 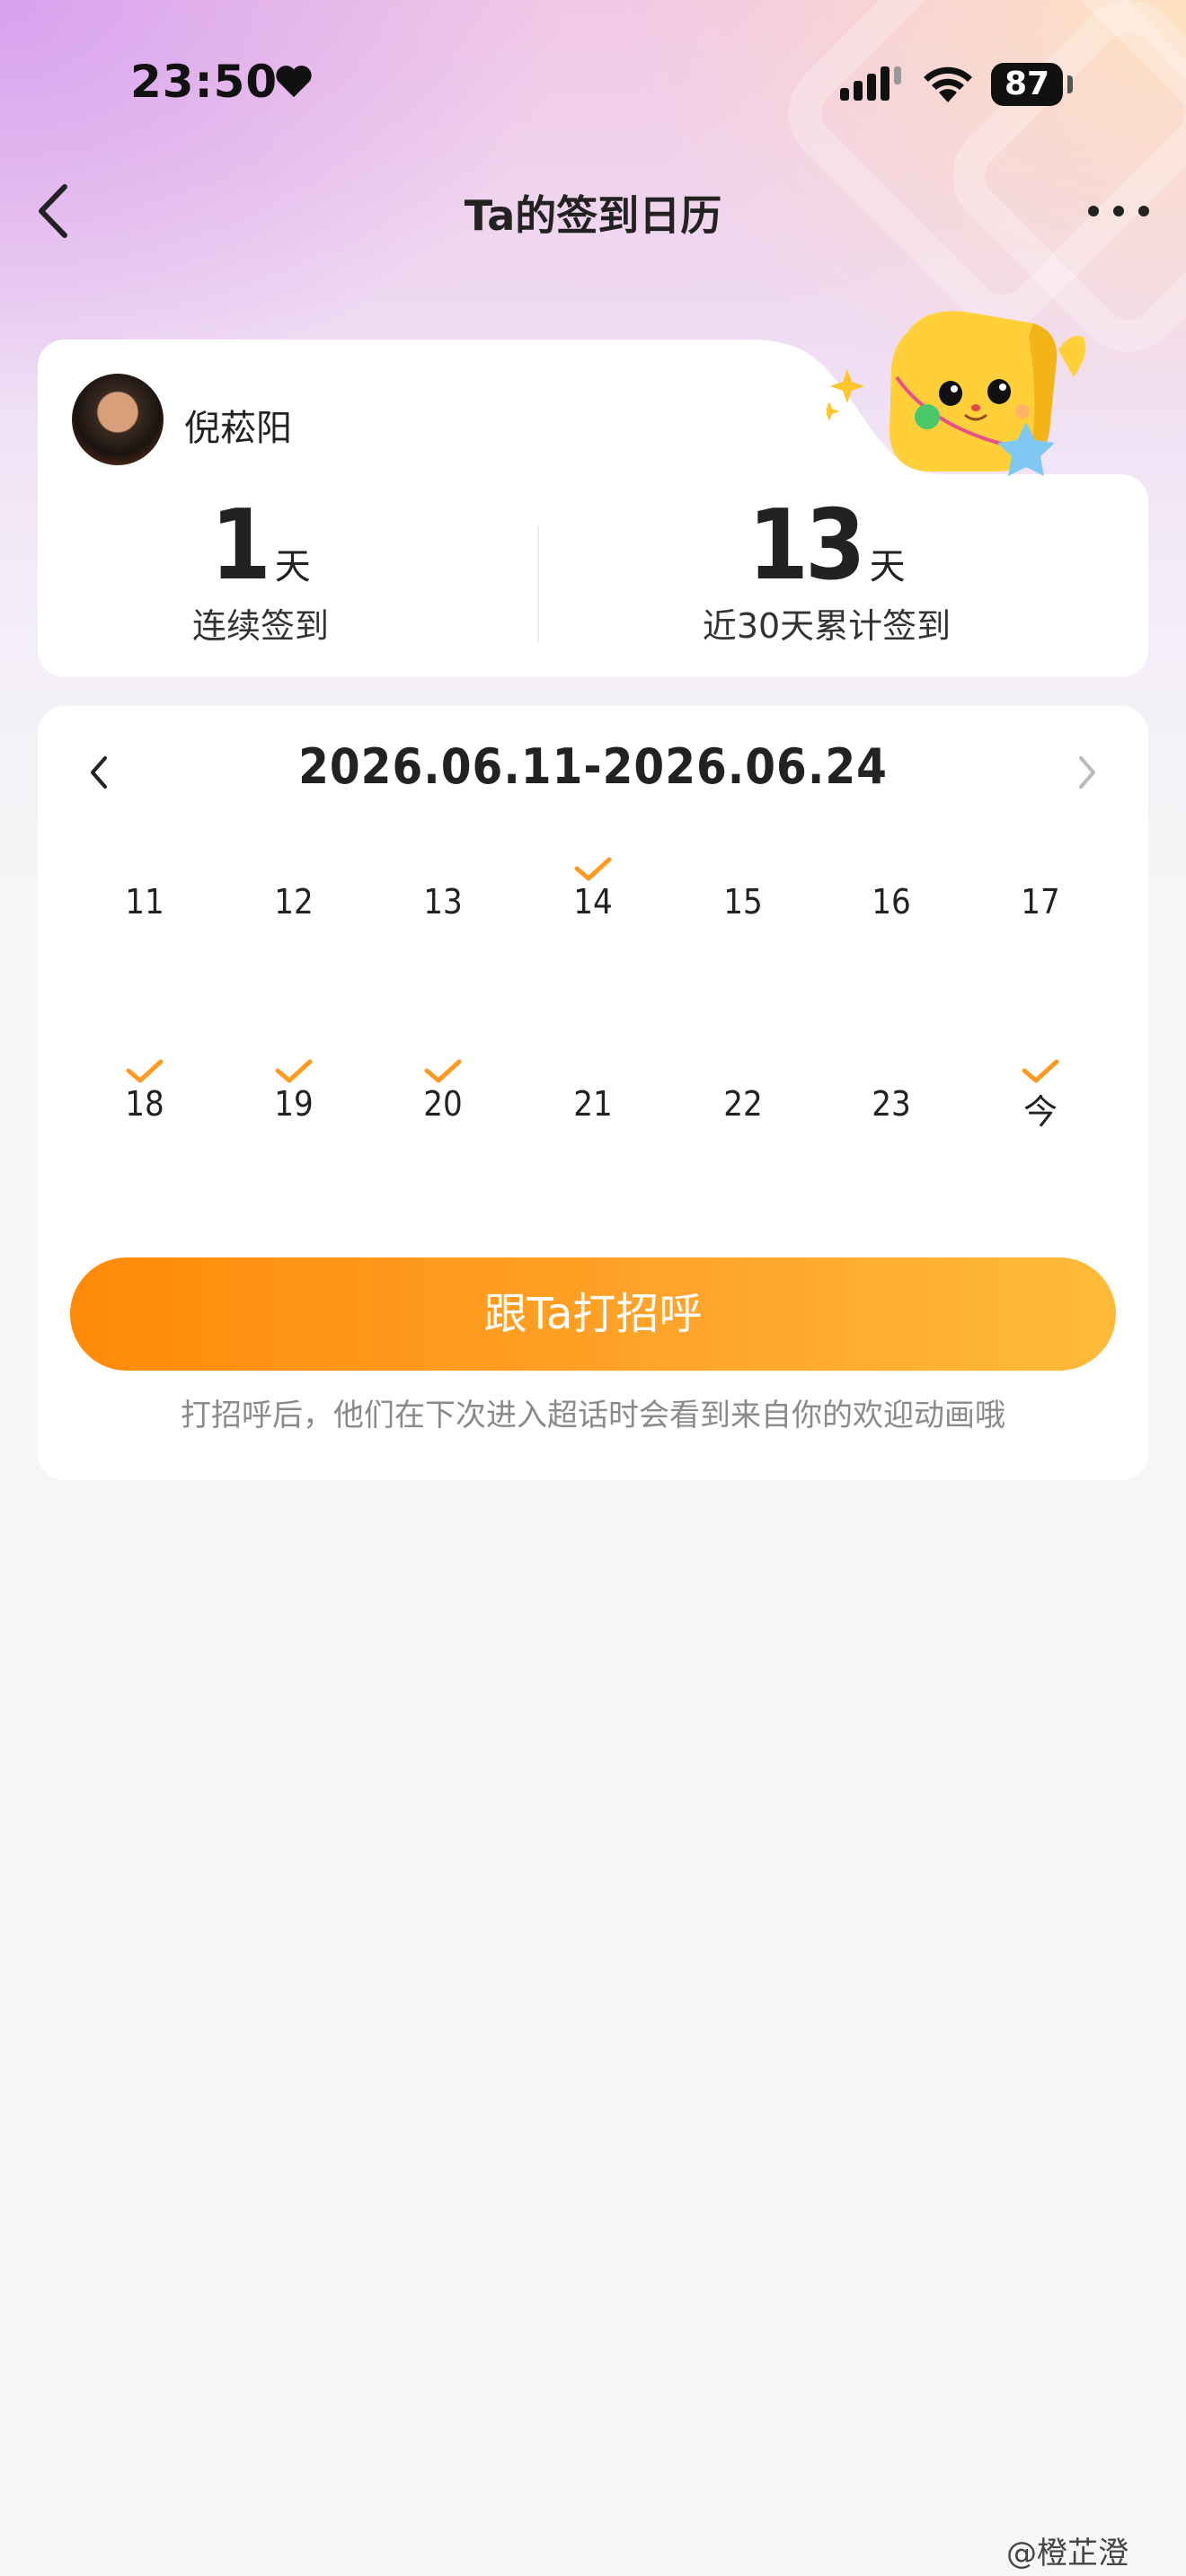 What do you see at coordinates (887, 566) in the screenshot?
I see `total-days-unit: 天` at bounding box center [887, 566].